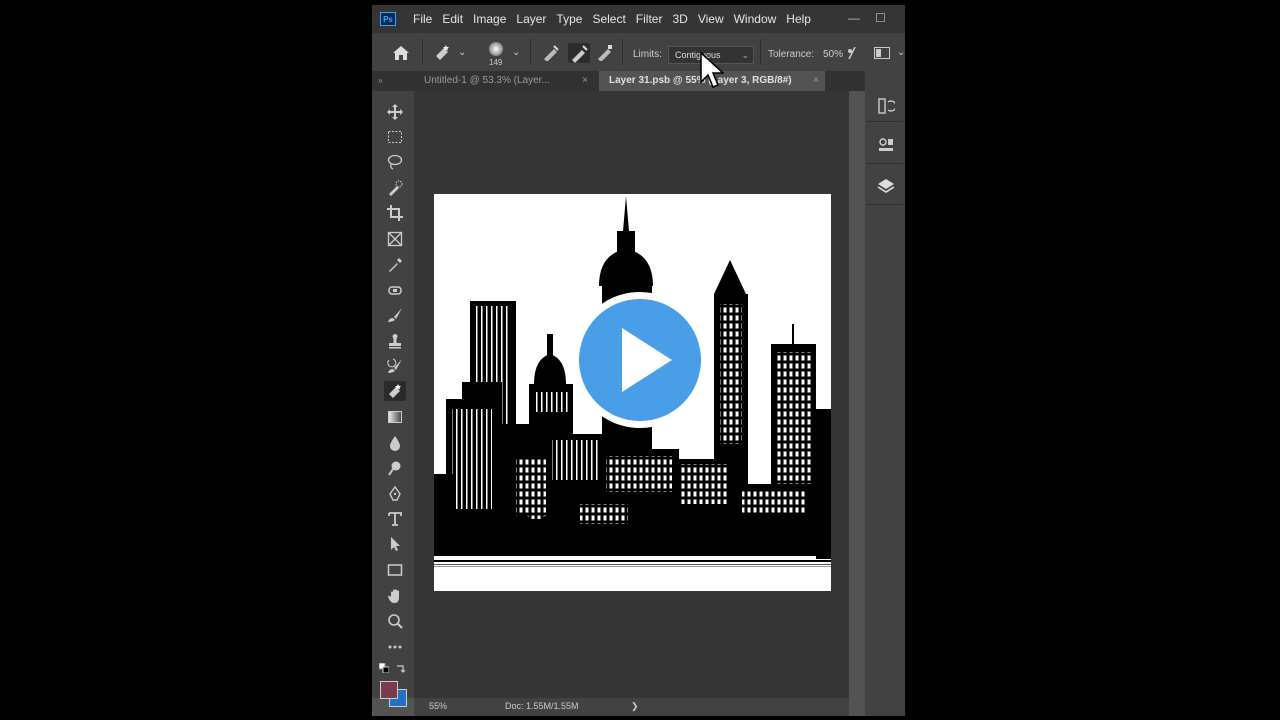  I want to click on menu-3d: 3D, so click(679, 19).